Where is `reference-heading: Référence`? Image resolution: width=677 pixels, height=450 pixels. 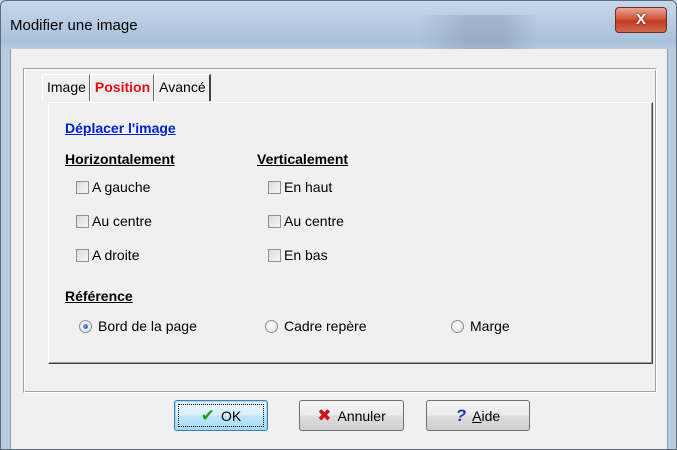
reference-heading: Référence is located at coordinates (99, 296).